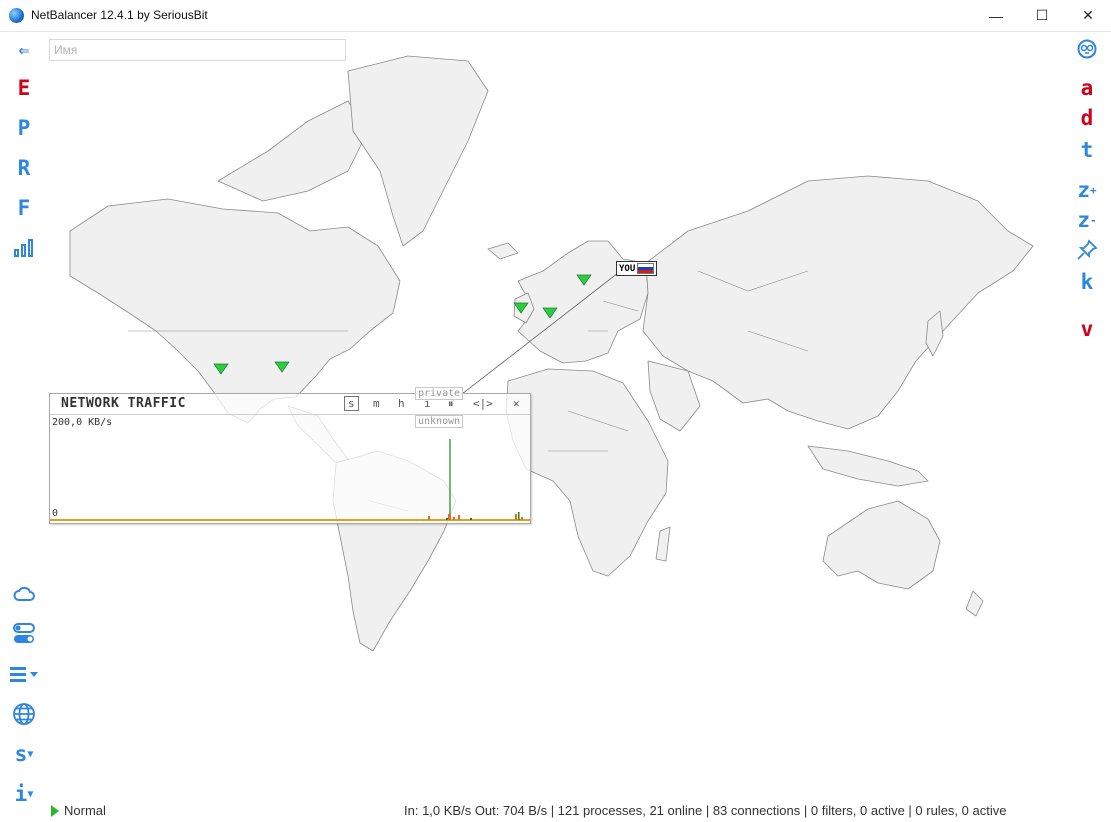  I want to click on s-dropdown-button: s ▼, so click(24, 754).